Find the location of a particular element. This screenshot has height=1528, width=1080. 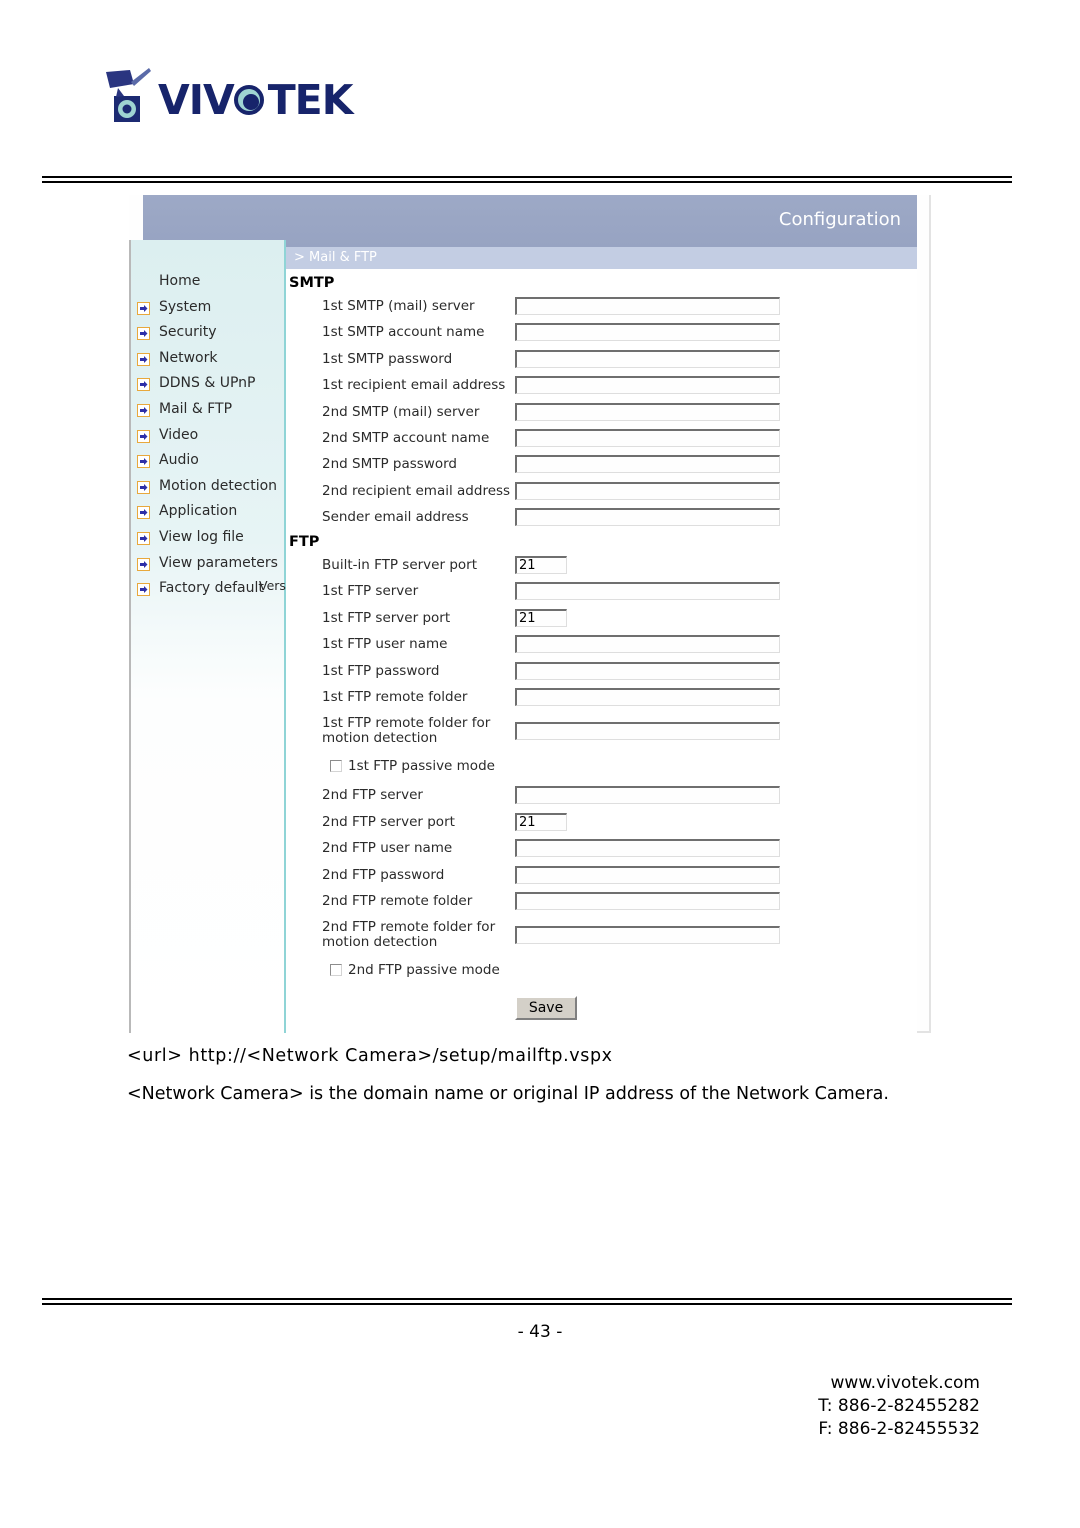

field-row-1st-smtp-account-name: 1st SMTP account name is located at coordinates (601, 337).